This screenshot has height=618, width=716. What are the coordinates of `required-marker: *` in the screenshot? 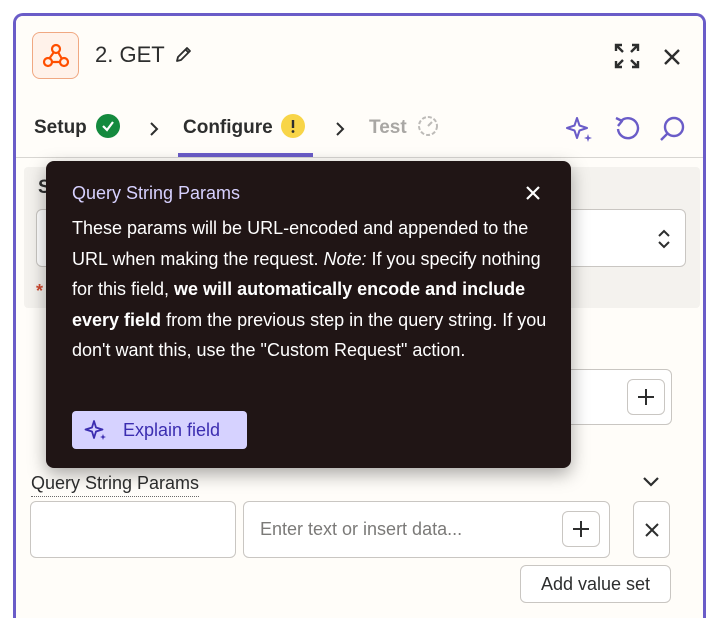 It's located at (40, 291).